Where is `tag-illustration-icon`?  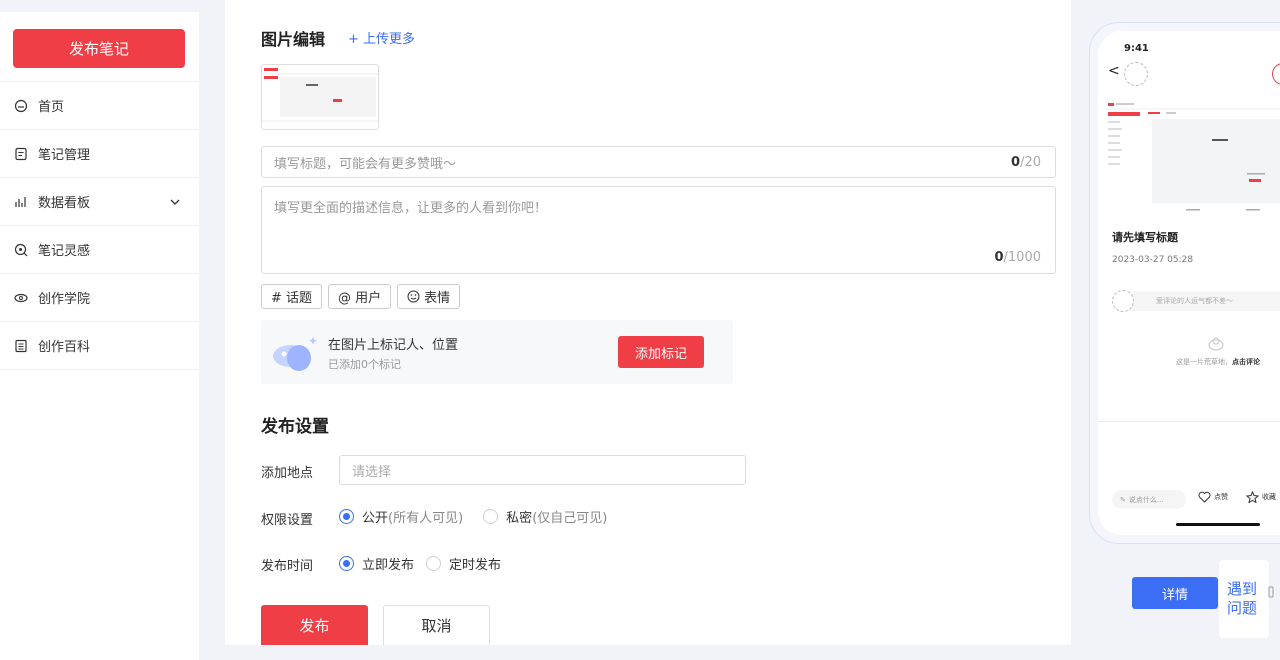
tag-illustration-icon is located at coordinates (294, 354).